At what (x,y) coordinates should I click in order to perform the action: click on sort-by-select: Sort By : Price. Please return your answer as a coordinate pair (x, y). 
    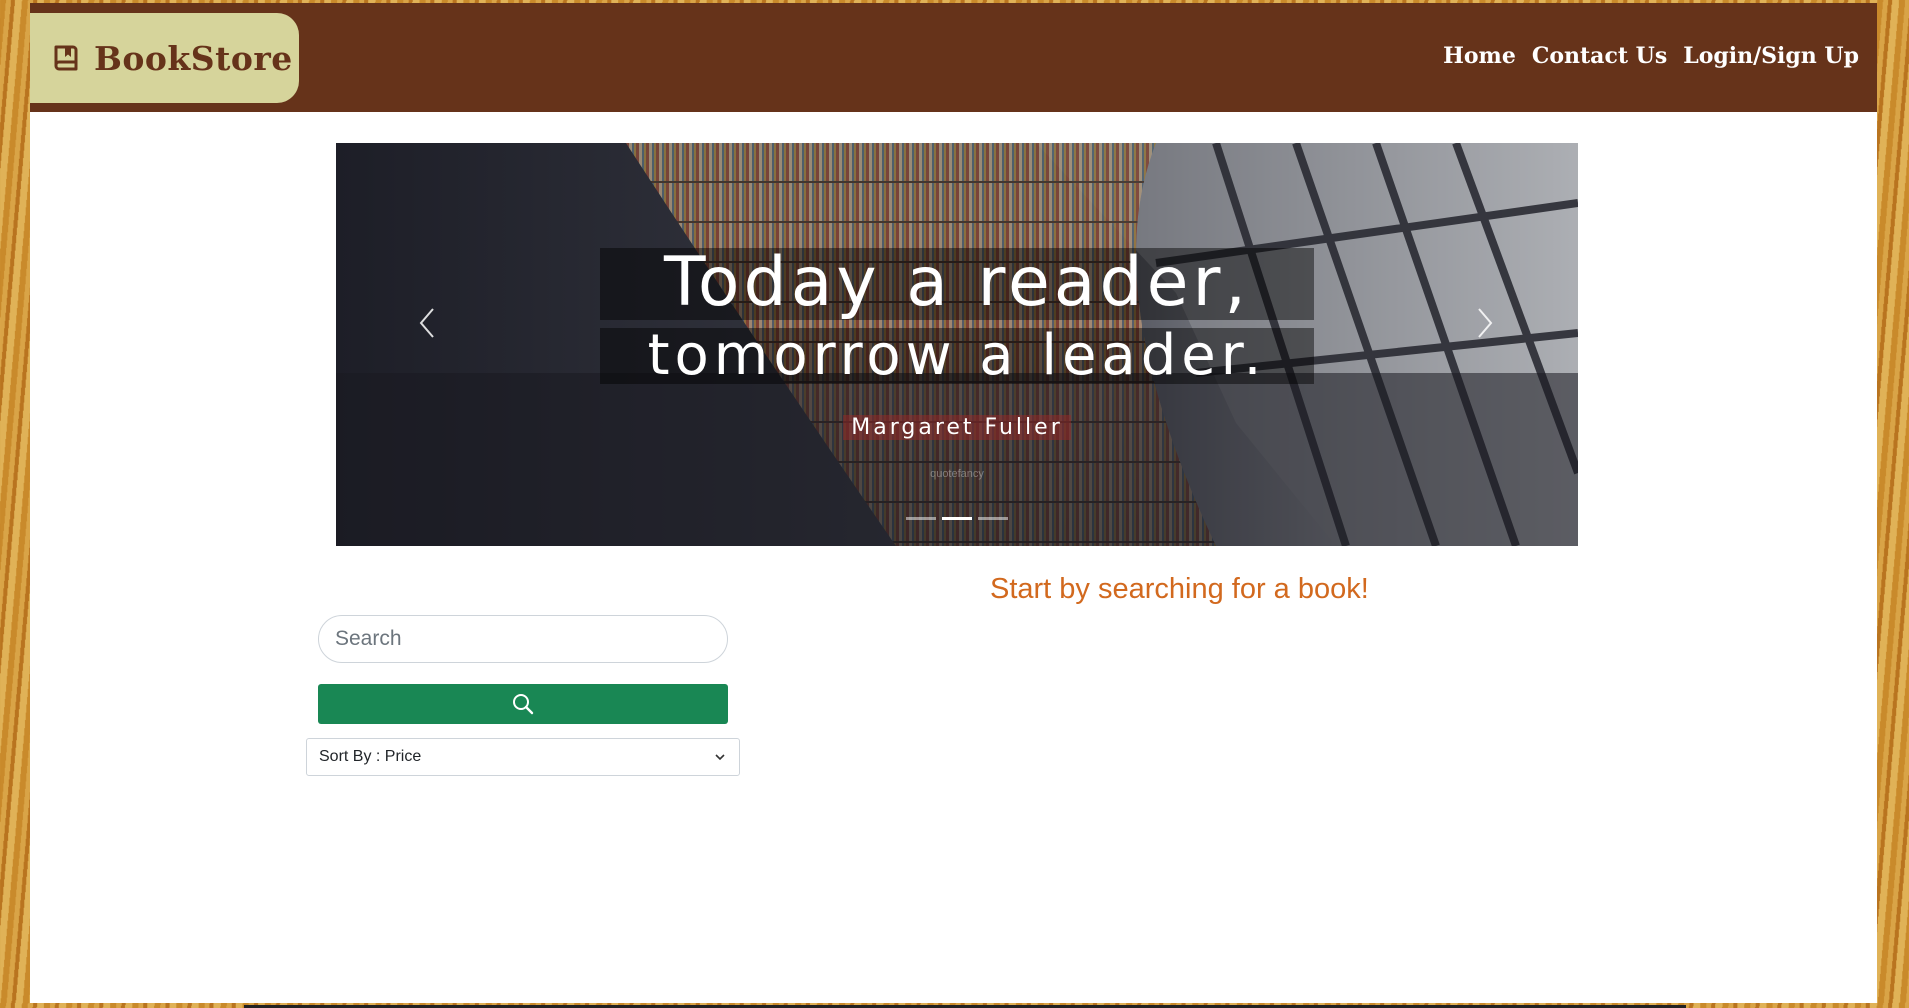
    Looking at the image, I should click on (523, 757).